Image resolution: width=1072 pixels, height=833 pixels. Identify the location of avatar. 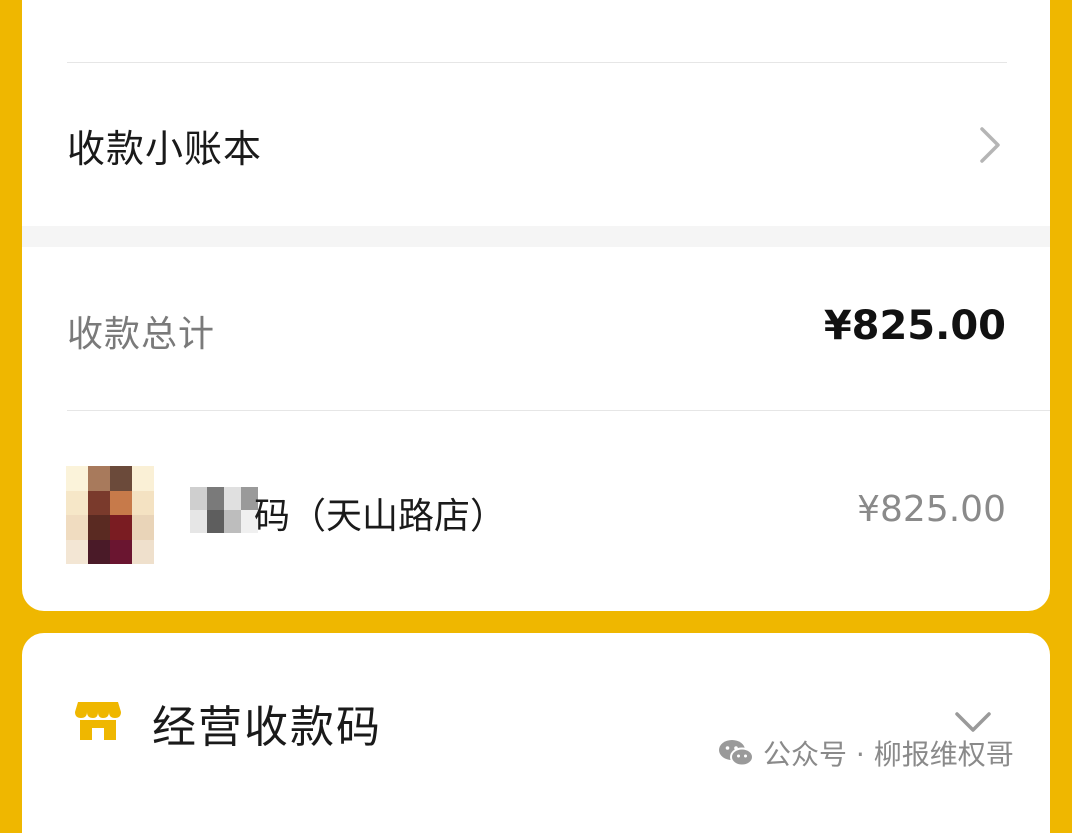
(110, 515).